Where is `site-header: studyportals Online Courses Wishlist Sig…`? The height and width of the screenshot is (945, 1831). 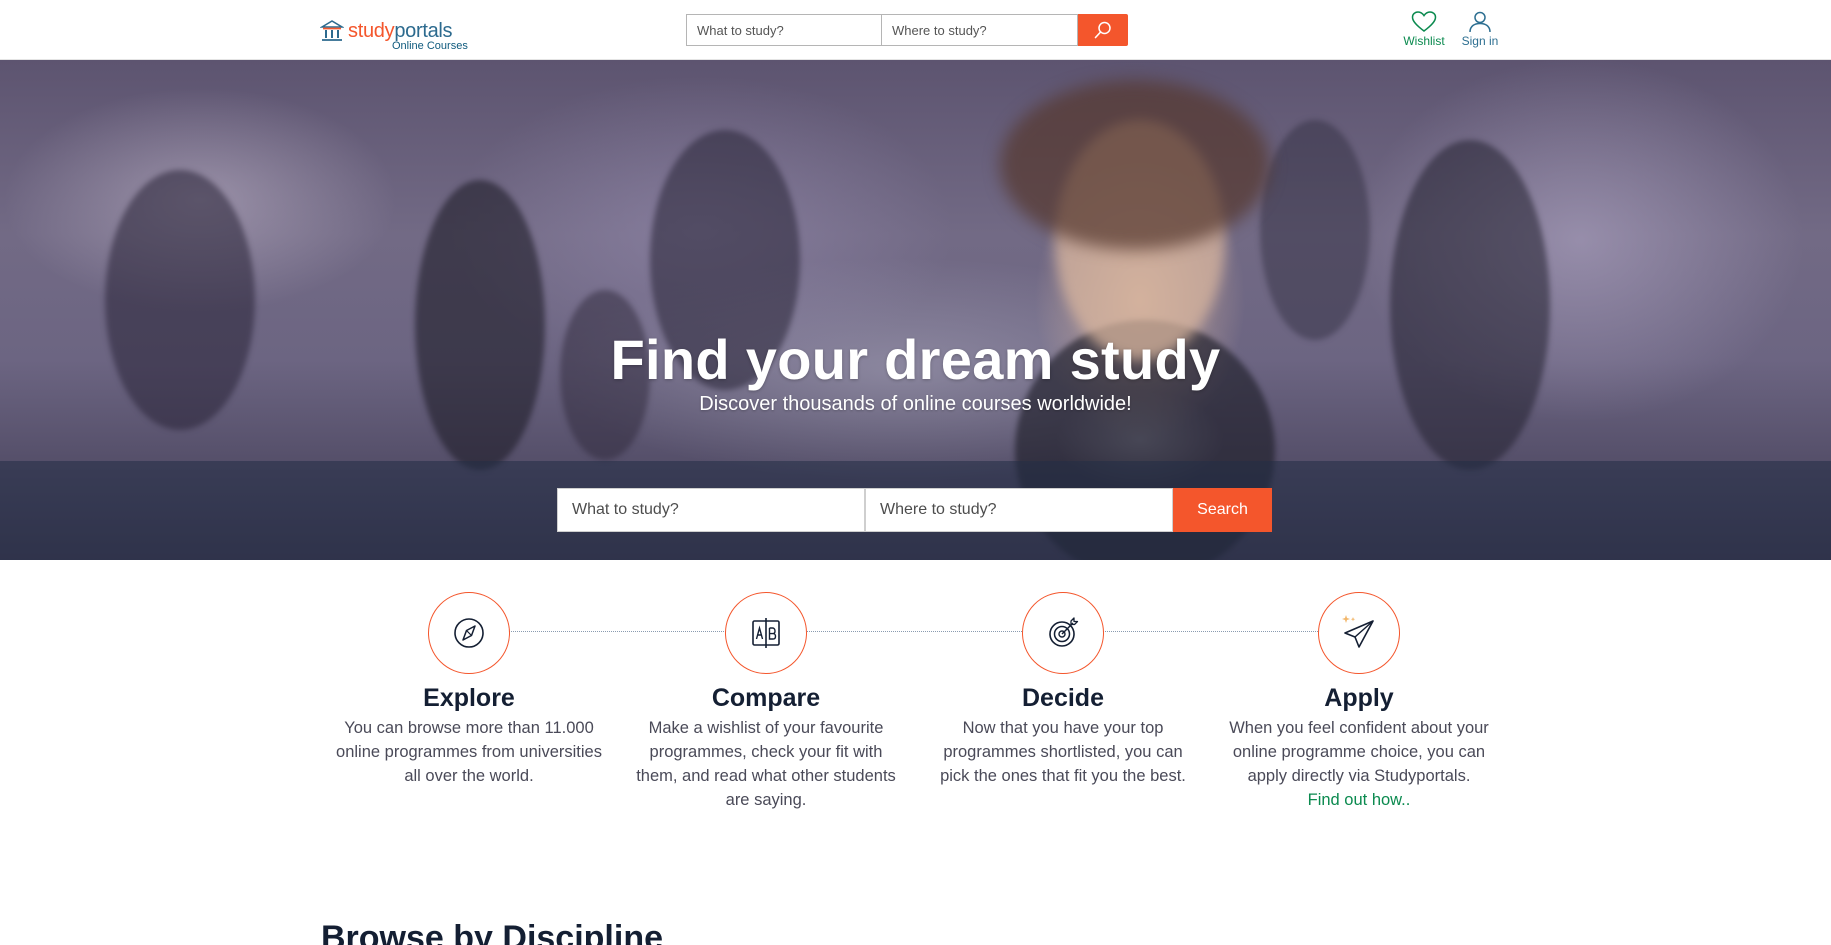
site-header: studyportals Online Courses Wishlist Sig… is located at coordinates (915, 30).